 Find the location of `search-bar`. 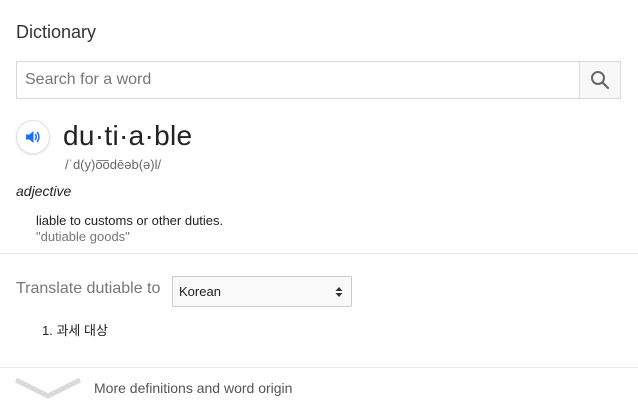

search-bar is located at coordinates (318, 80).